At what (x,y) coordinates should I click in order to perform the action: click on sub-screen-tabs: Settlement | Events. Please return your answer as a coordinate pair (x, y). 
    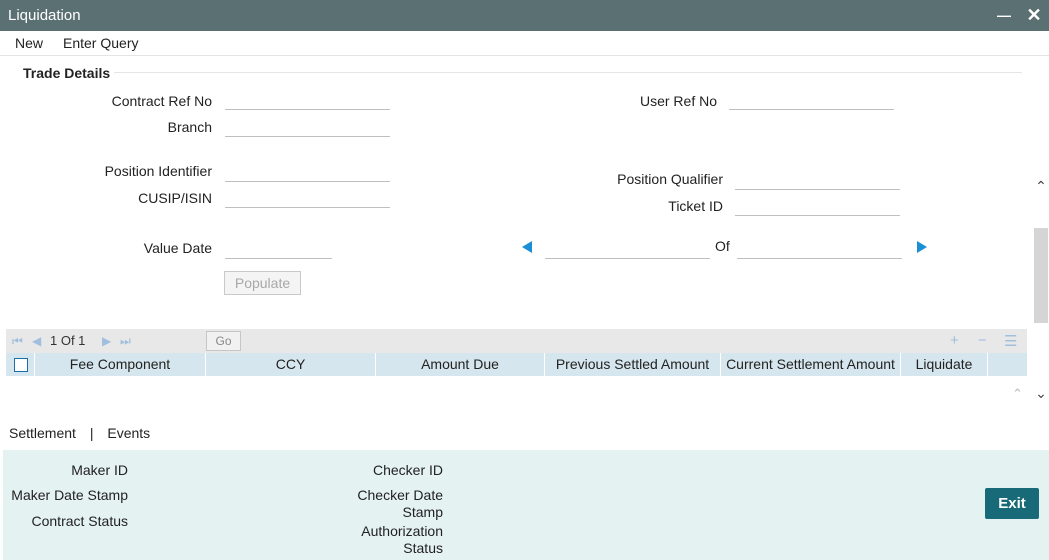
    Looking at the image, I should click on (79, 433).